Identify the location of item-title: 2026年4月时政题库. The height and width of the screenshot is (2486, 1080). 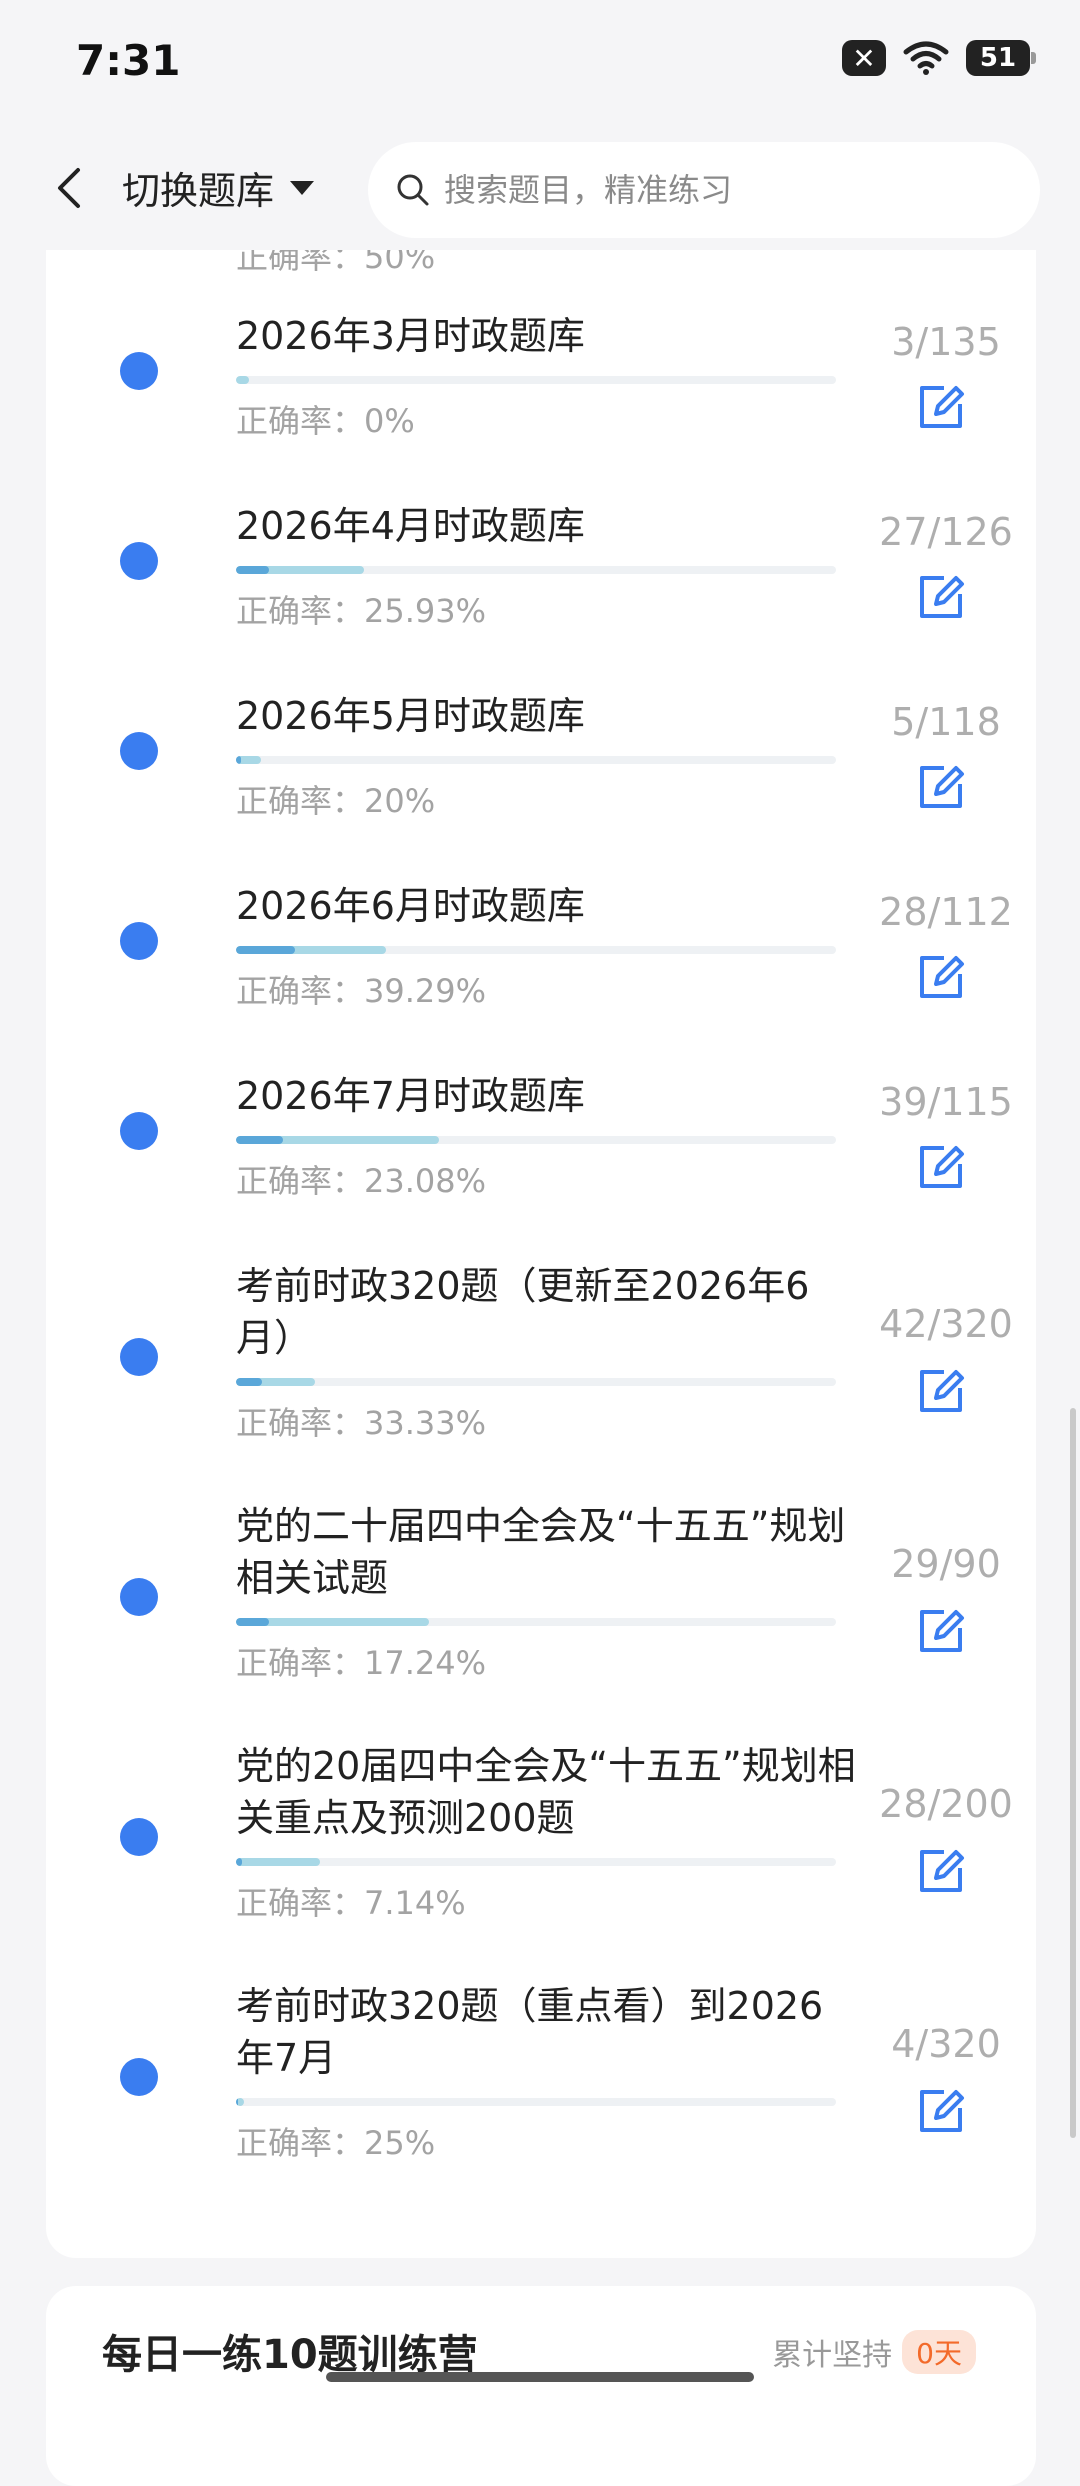
(410, 526).